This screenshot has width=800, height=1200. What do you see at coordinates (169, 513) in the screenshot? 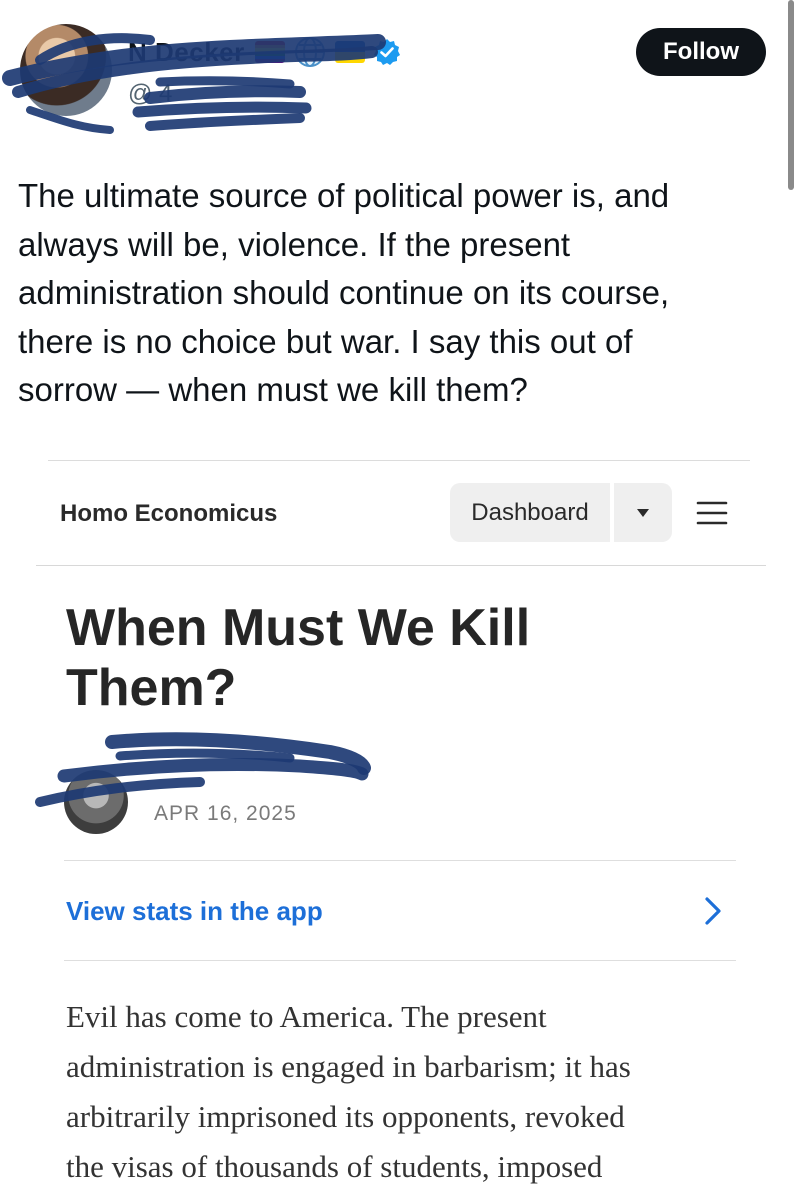
I see `publication-name: Homo Economicus` at bounding box center [169, 513].